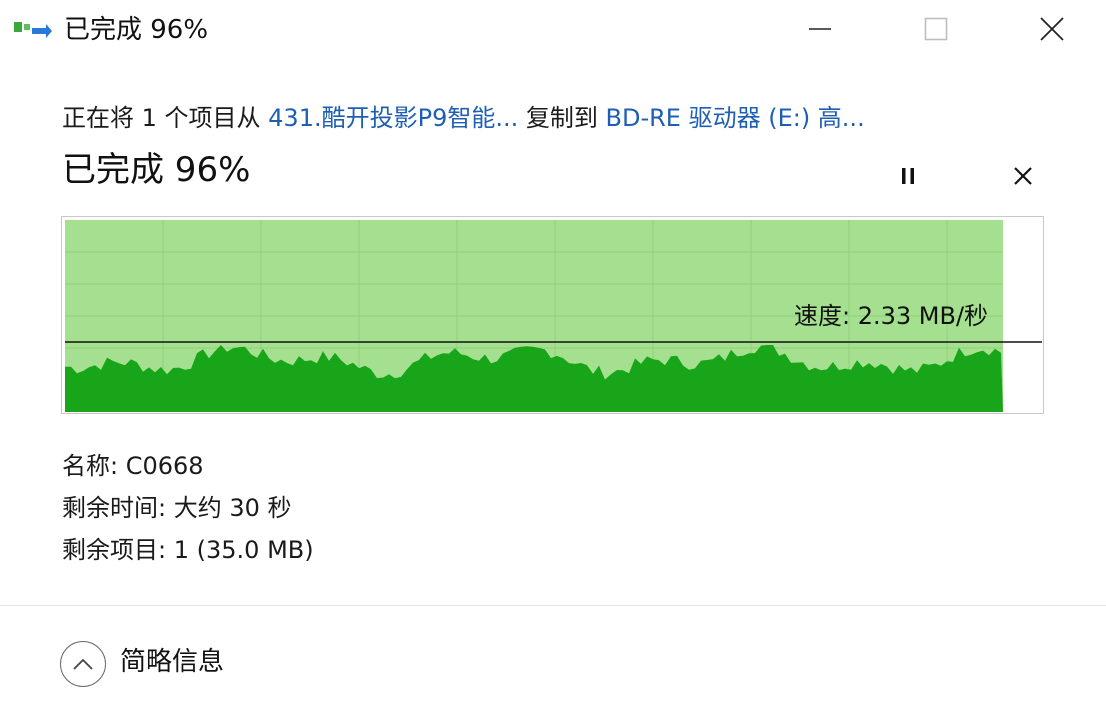 This screenshot has width=1106, height=712. Describe the element at coordinates (114, 508) in the screenshot. I see `time-remaining-label: 剩余时间:` at that location.